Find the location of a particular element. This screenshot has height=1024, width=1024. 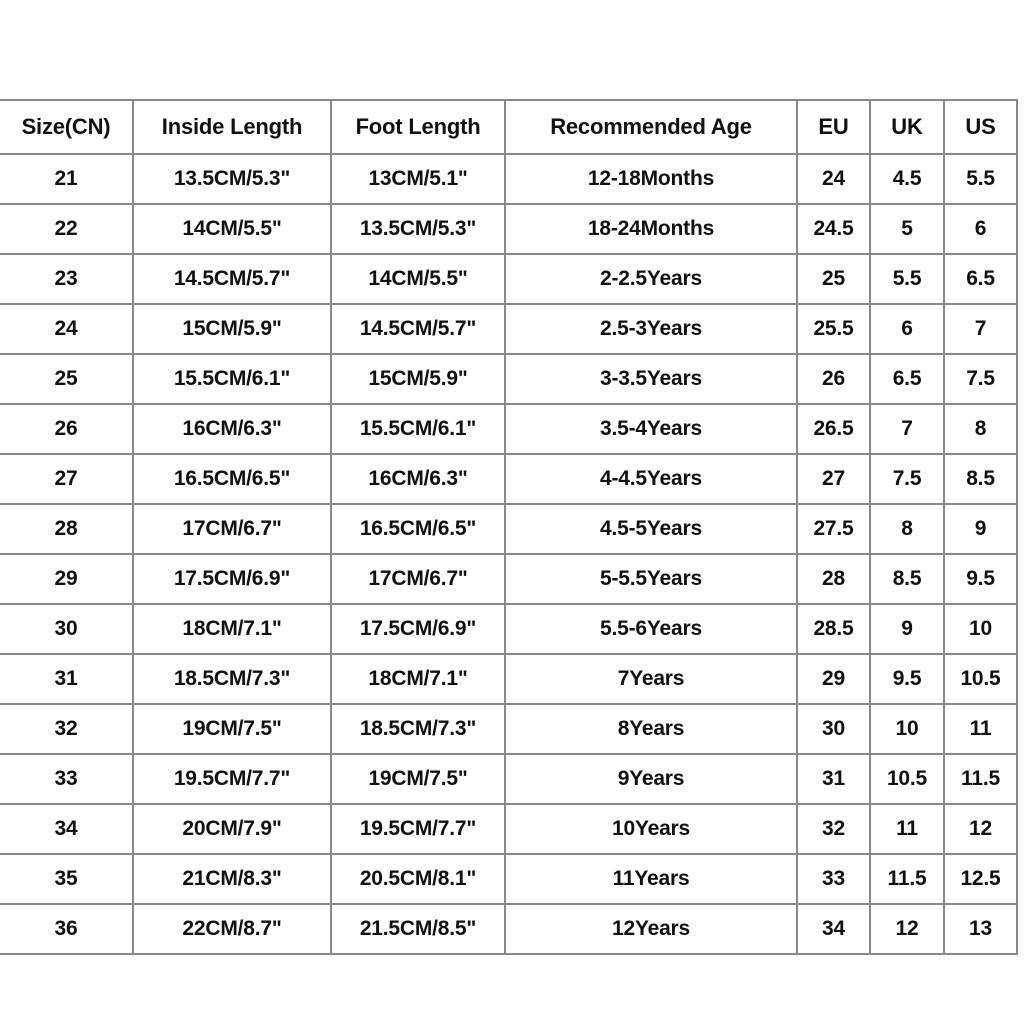

cell-age: 10Years is located at coordinates (650, 829).